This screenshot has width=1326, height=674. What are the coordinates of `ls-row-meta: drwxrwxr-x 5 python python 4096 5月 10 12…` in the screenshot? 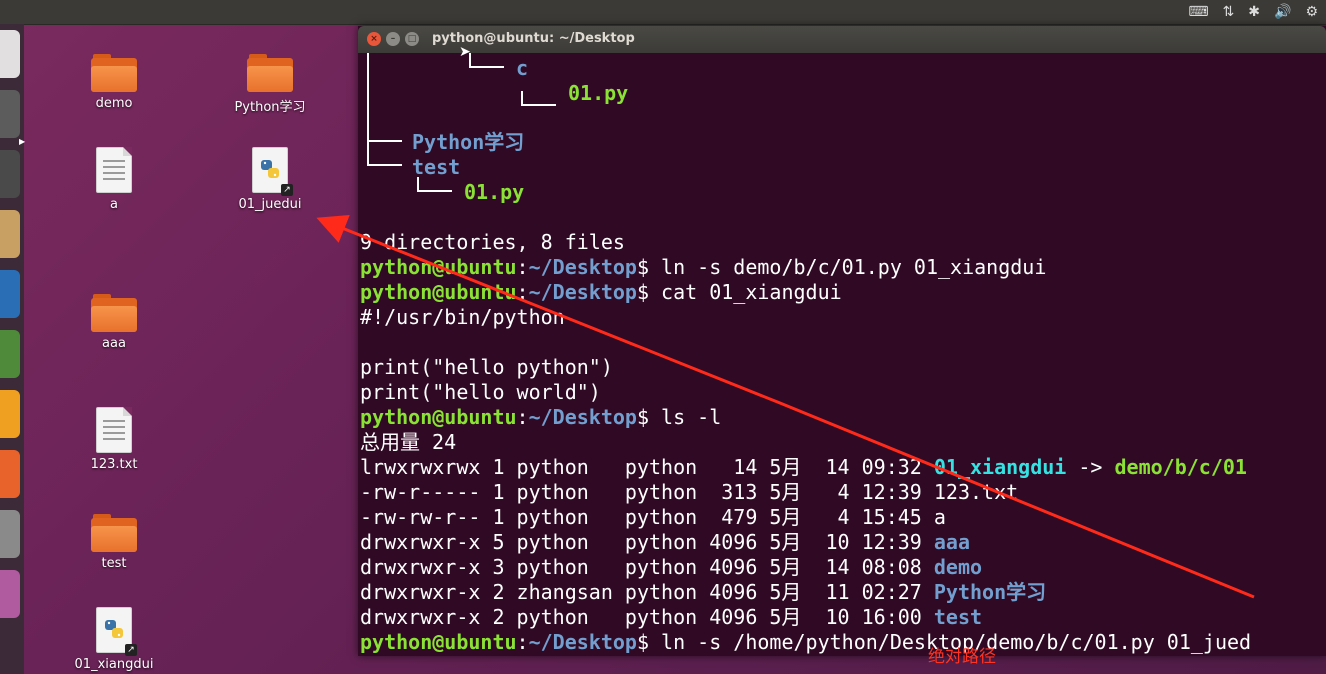 It's located at (647, 542).